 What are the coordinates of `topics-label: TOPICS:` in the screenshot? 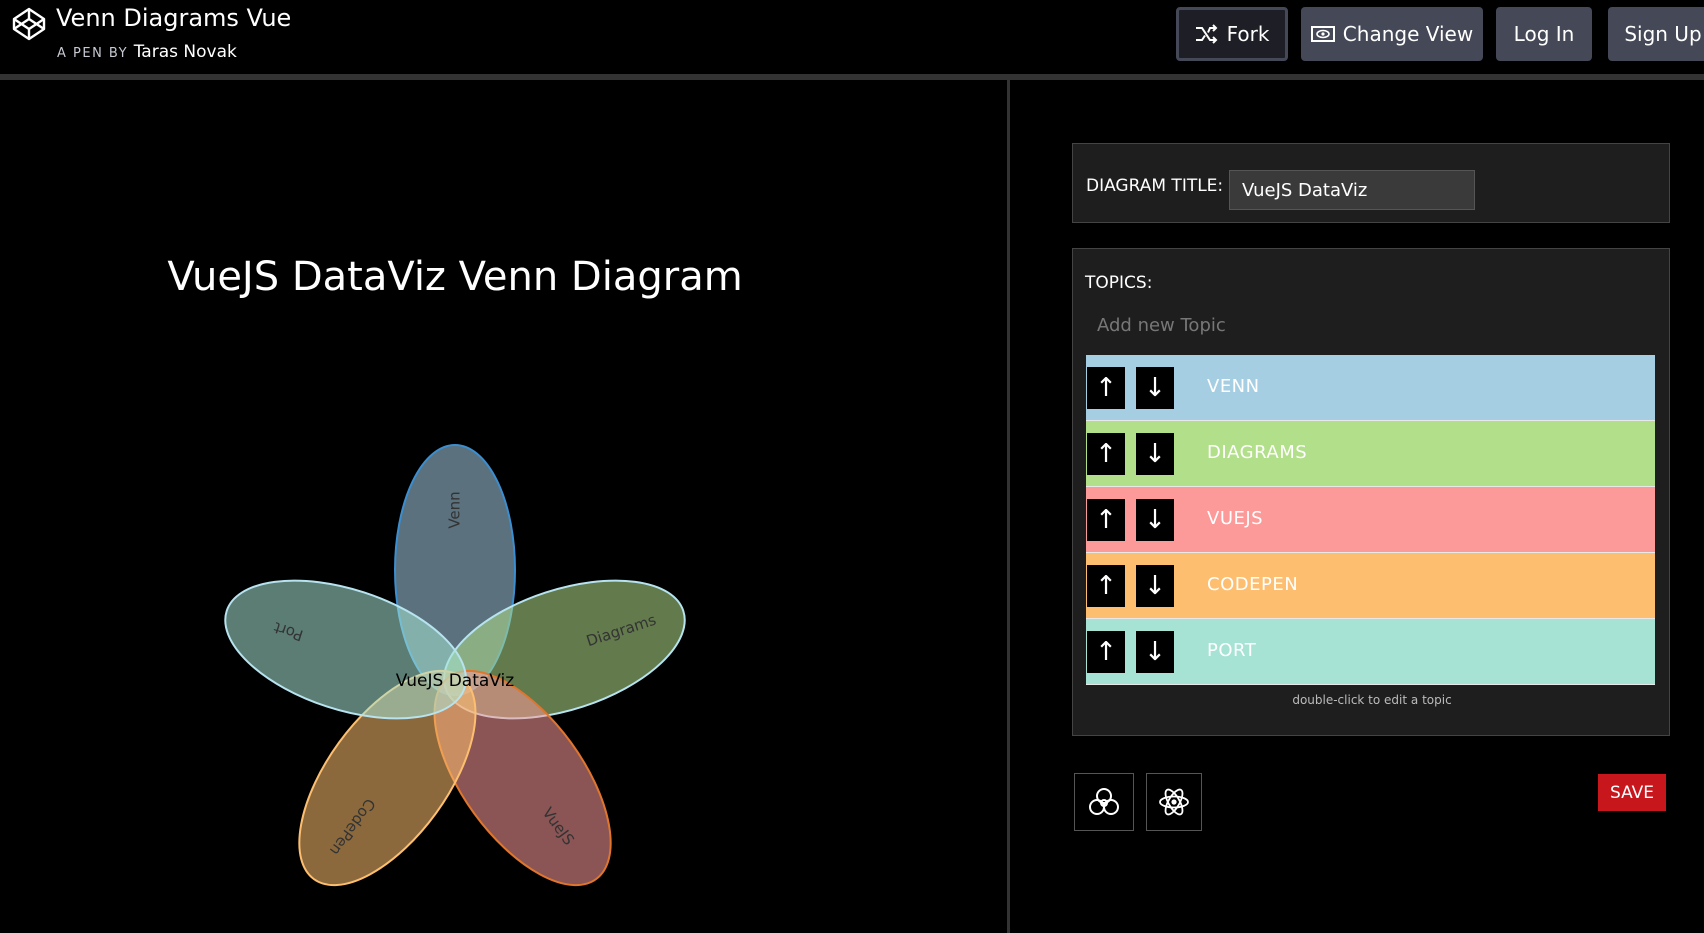 It's located at (1119, 283).